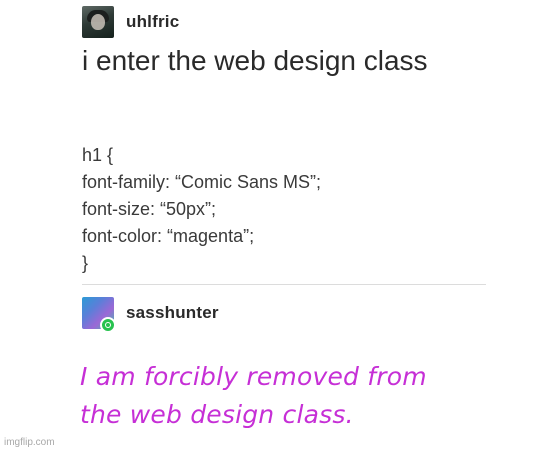 The image size is (551, 453). I want to click on username: sasshunter, so click(172, 313).